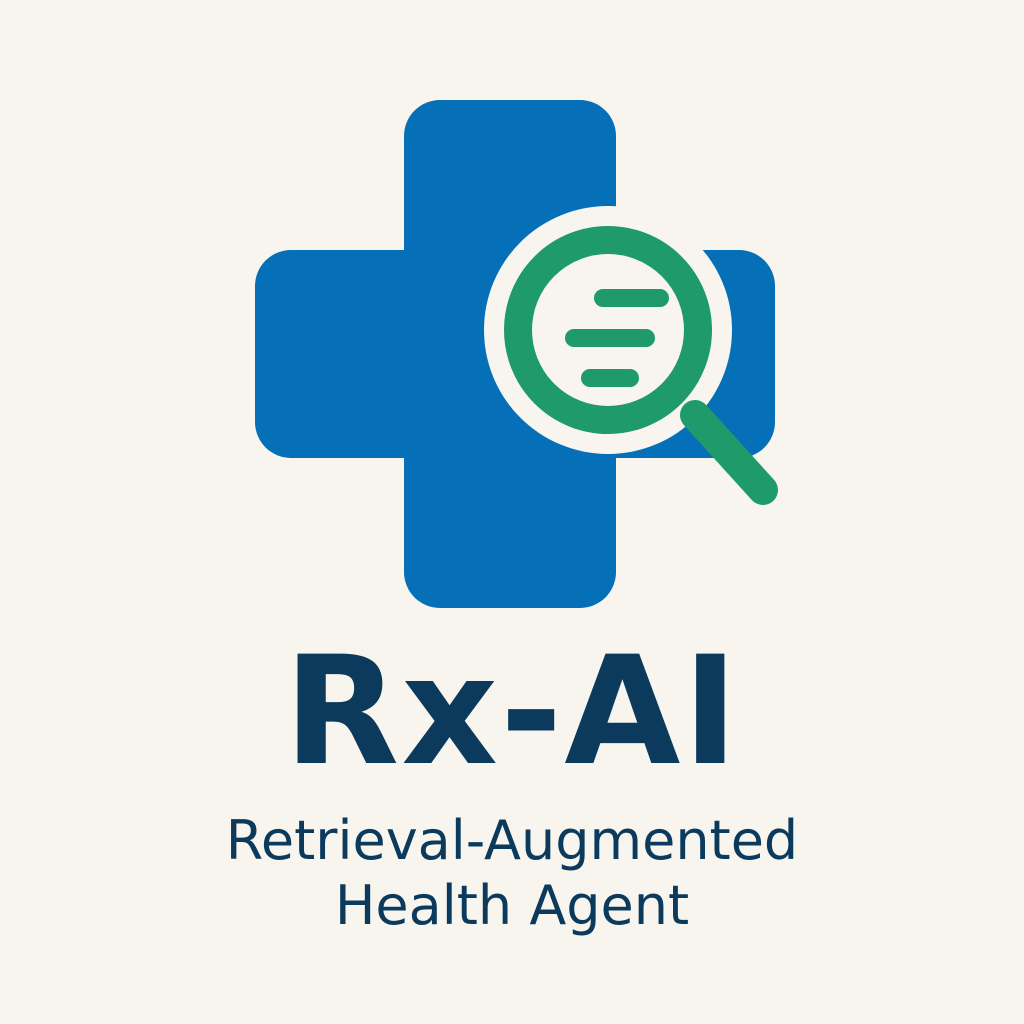 This screenshot has width=1024, height=1024. I want to click on tagline-line-1: Retrieval-Augmented, so click(512, 840).